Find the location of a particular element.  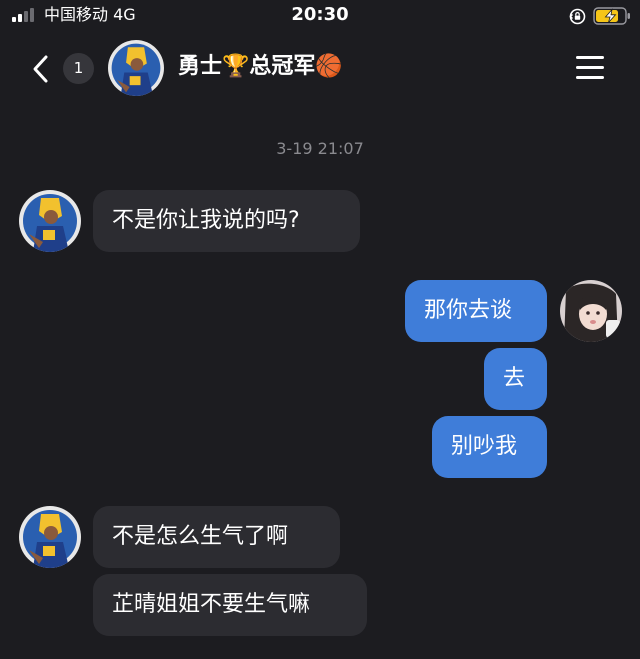

message-timestamp: 3-19 21:07 is located at coordinates (320, 148).